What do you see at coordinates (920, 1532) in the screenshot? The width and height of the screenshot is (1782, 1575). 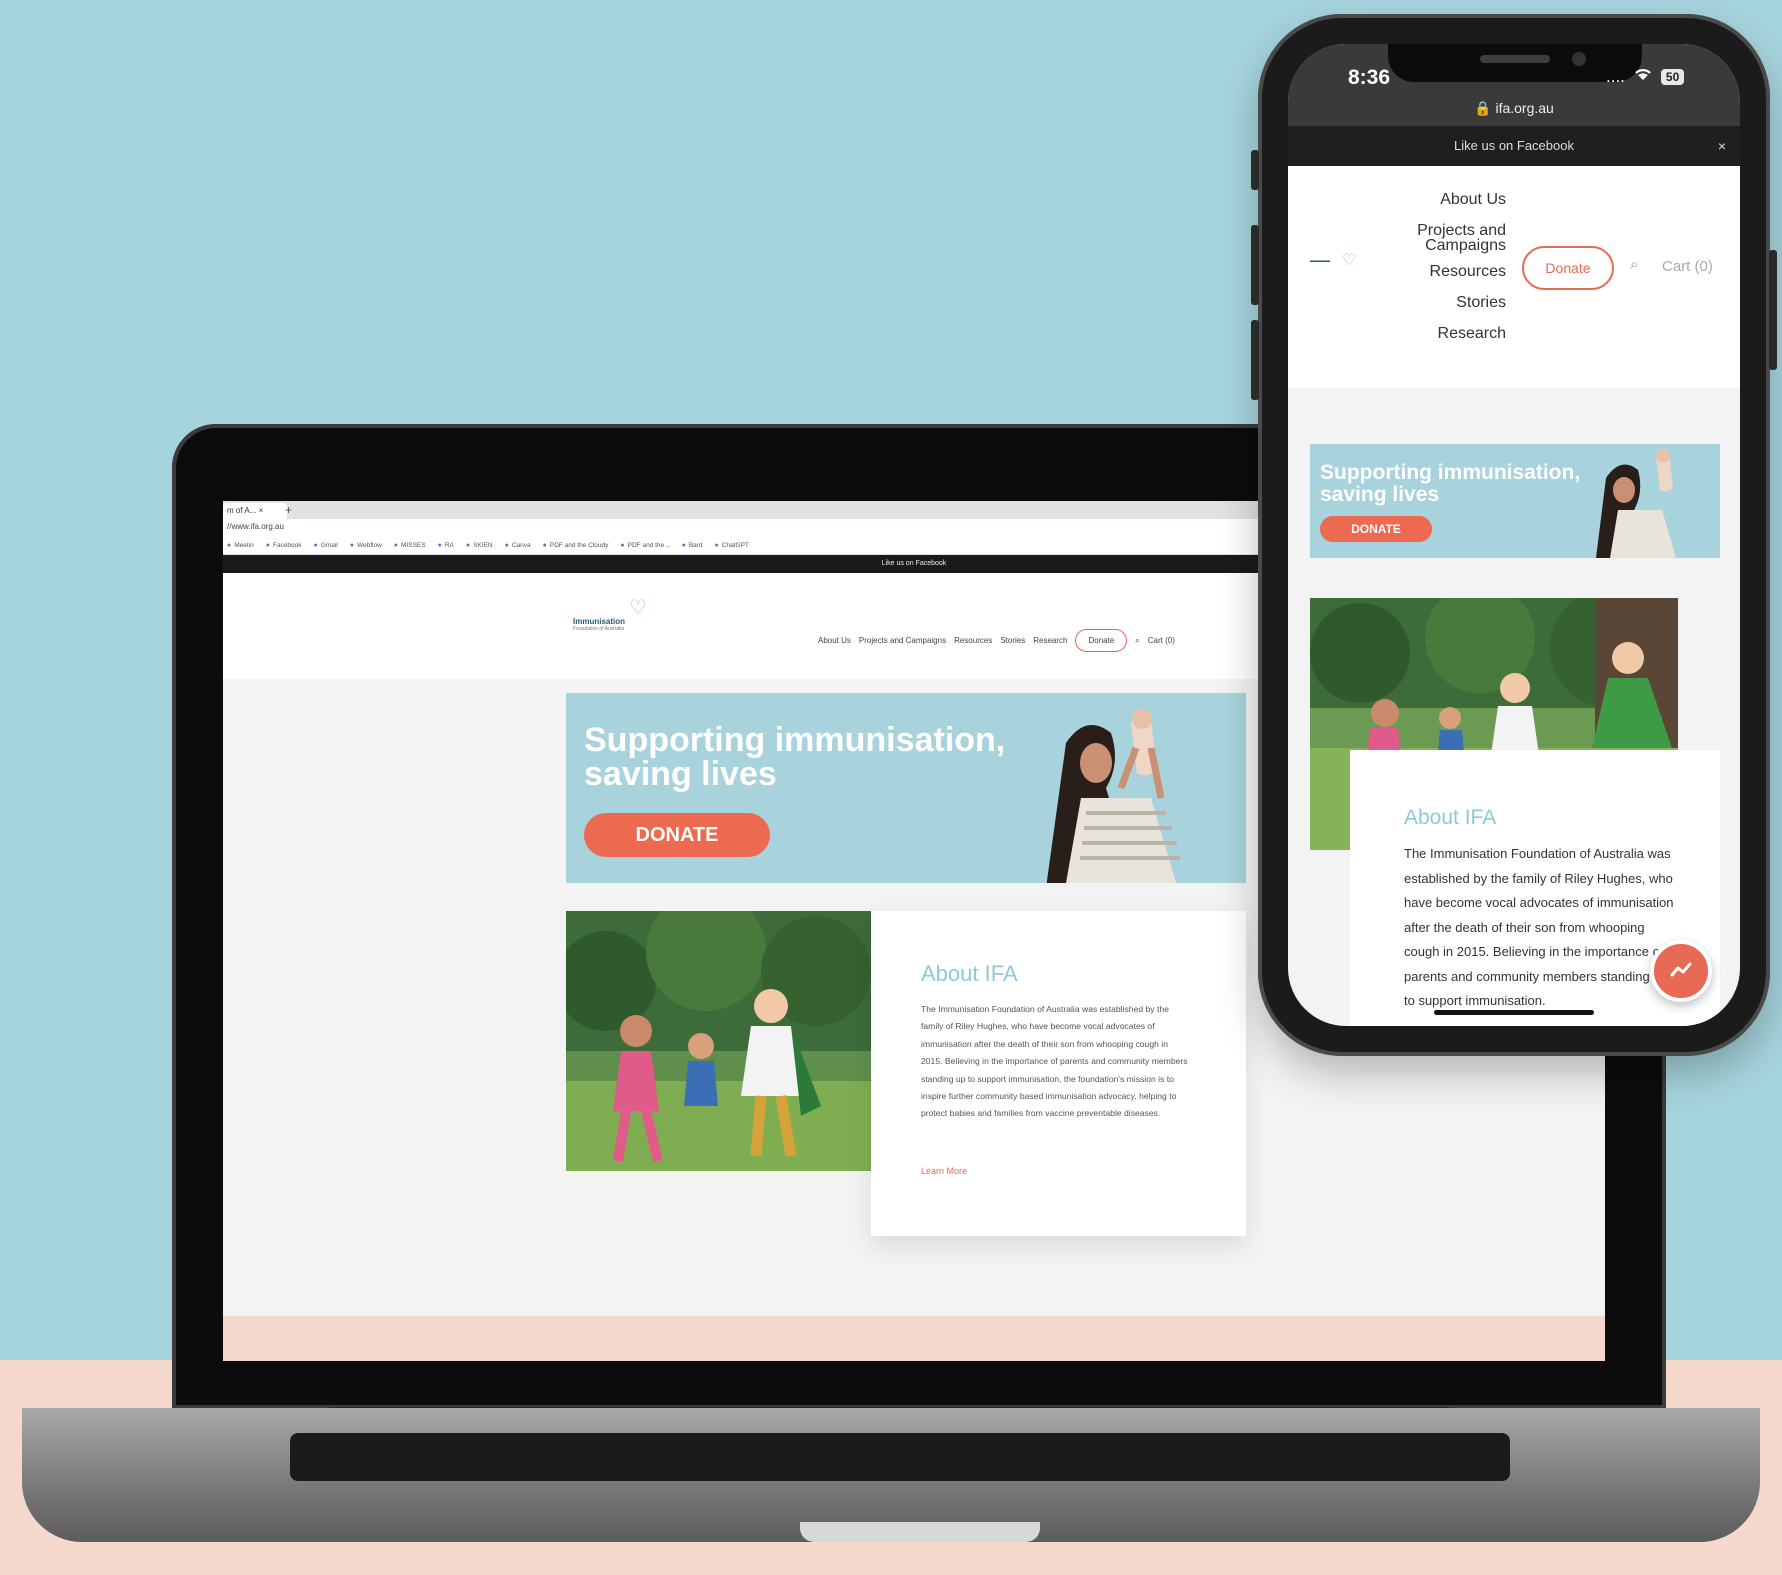 I see `laptop-notch` at bounding box center [920, 1532].